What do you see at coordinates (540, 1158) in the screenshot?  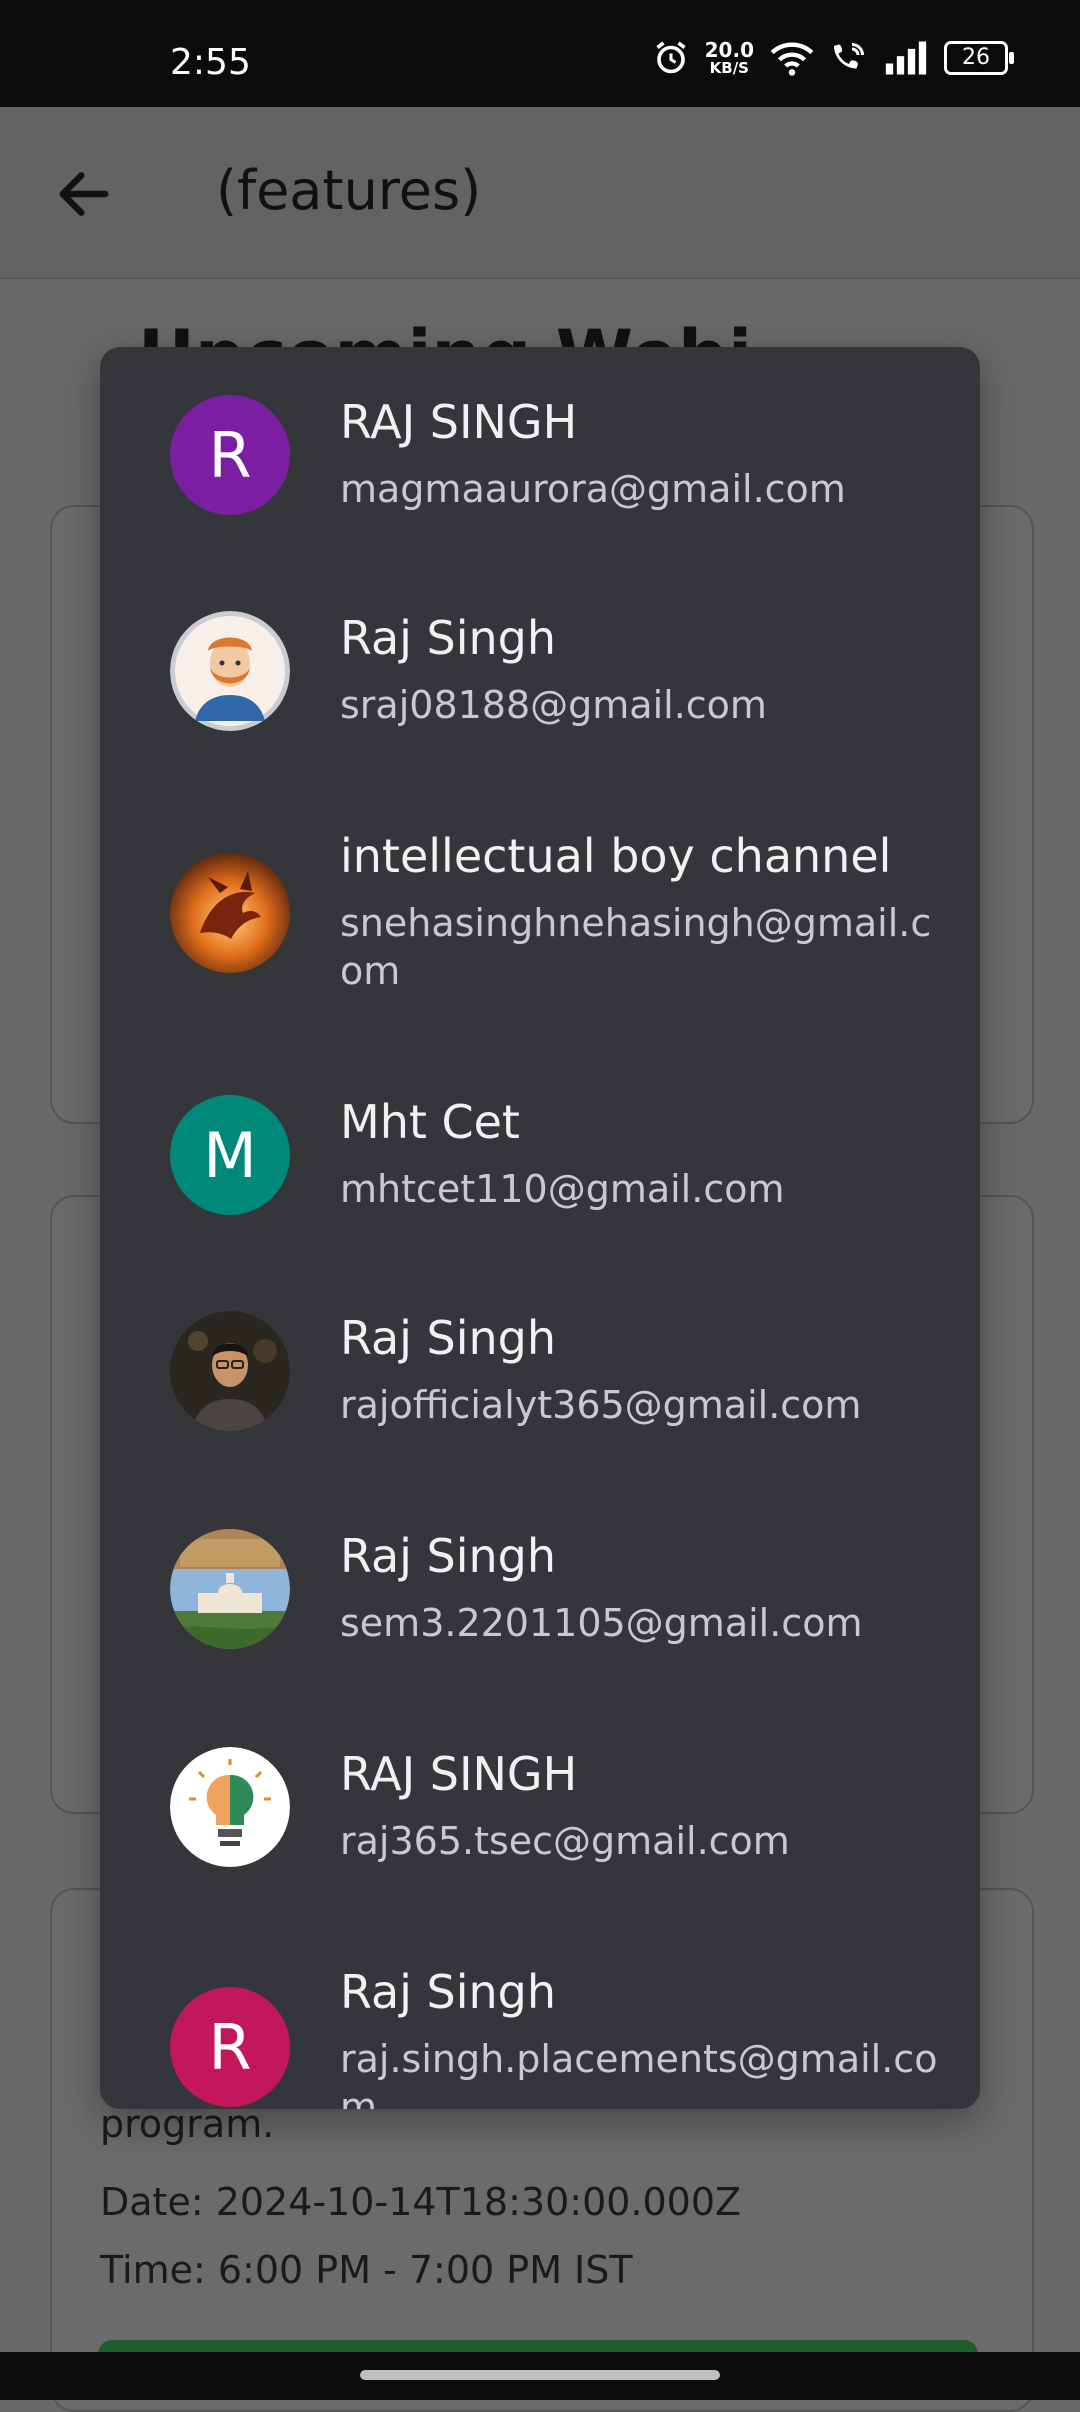 I see `account-item: M Mht Cet mhtcet110@gmail.com` at bounding box center [540, 1158].